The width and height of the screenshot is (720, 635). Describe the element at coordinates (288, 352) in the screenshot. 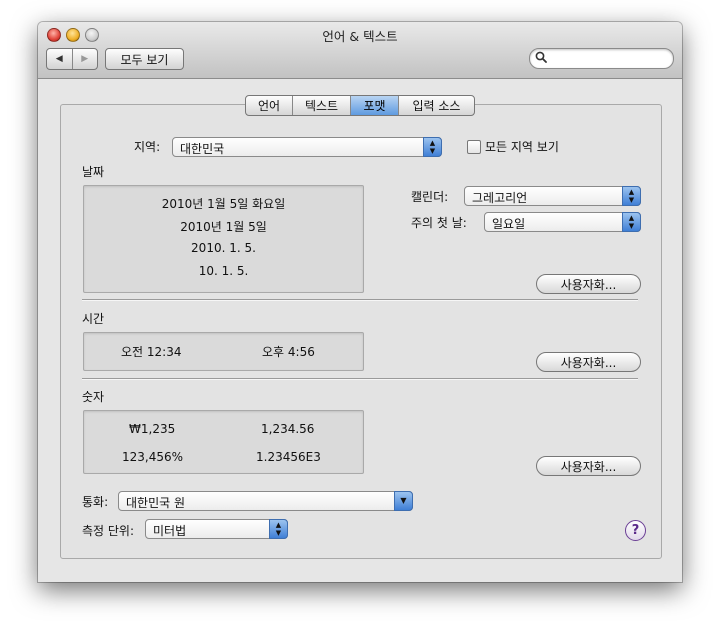

I see `time-sample-long: 오후 4:56` at that location.